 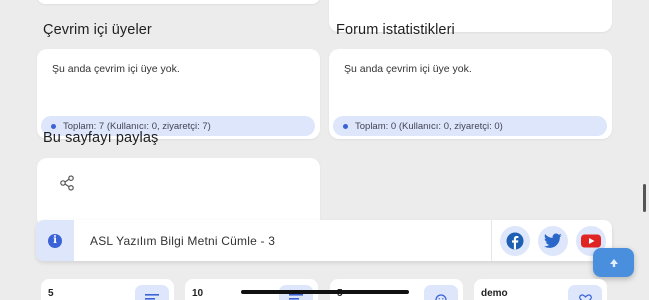 I want to click on mini-card-4: demo, so click(x=540, y=289).